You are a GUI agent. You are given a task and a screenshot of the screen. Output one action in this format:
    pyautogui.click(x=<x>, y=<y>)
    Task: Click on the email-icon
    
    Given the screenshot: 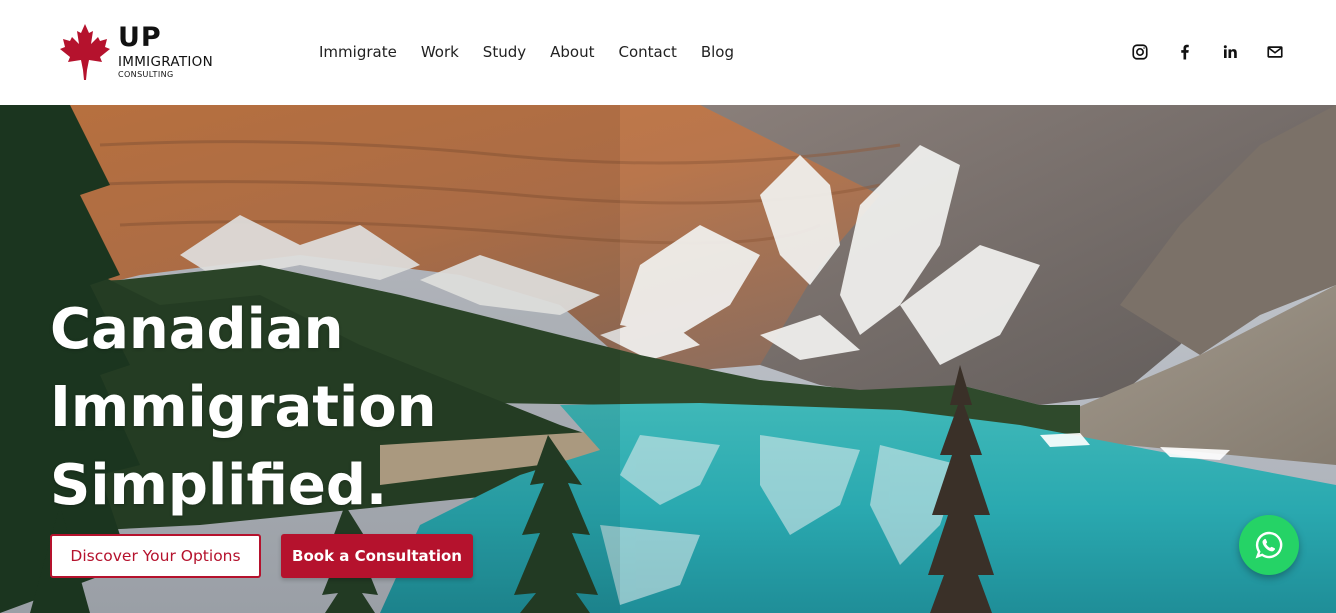 What is the action you would take?
    pyautogui.click(x=1275, y=52)
    